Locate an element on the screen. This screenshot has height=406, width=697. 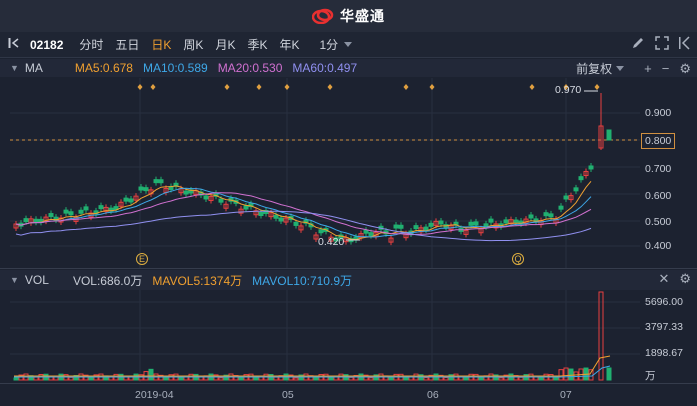
ma-line is located at coordinates (303, 210).